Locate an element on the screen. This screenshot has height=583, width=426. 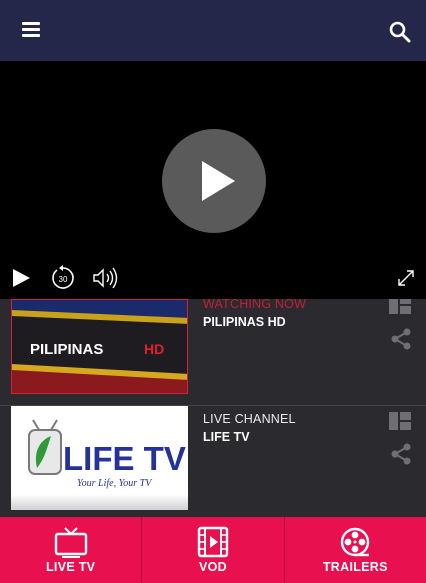
play-icon is located at coordinates (21, 280).